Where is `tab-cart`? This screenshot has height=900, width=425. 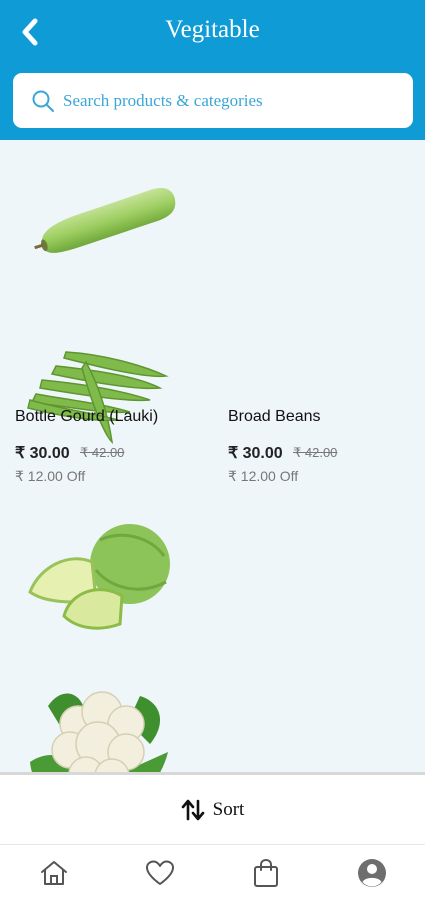
tab-cart is located at coordinates (266, 873).